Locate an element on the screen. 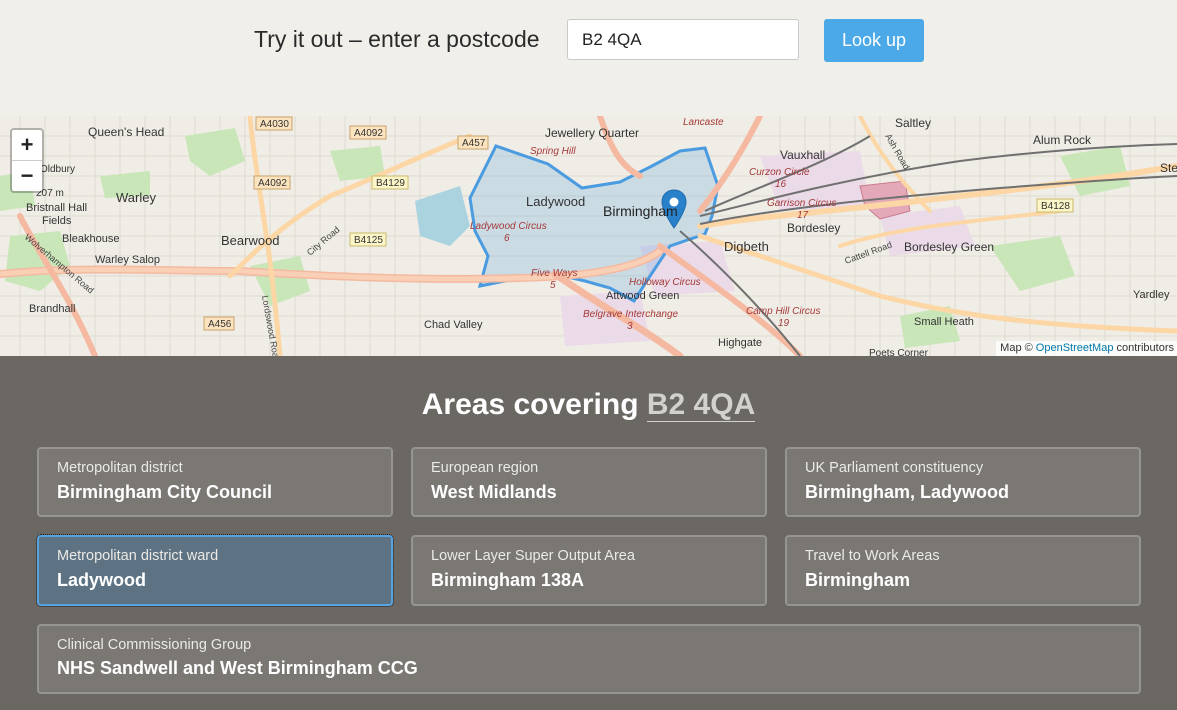 The width and height of the screenshot is (1177, 710). road-label: A457 is located at coordinates (474, 143).